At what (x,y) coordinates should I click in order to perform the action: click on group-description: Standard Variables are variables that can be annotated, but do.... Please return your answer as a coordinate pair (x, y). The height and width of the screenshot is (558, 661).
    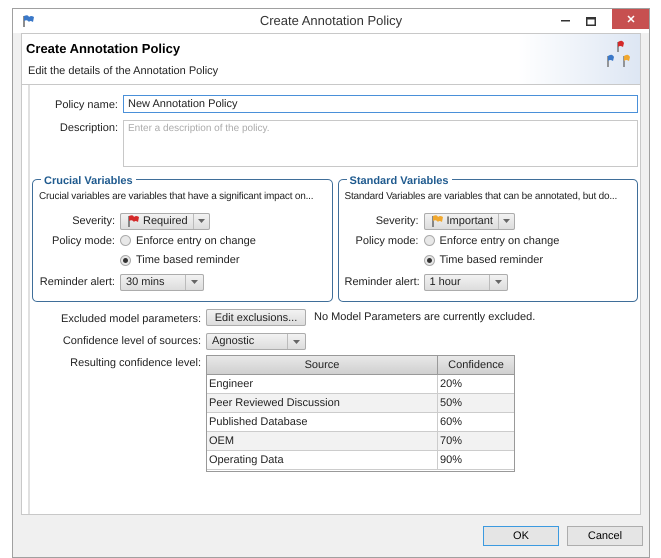
    Looking at the image, I should click on (481, 196).